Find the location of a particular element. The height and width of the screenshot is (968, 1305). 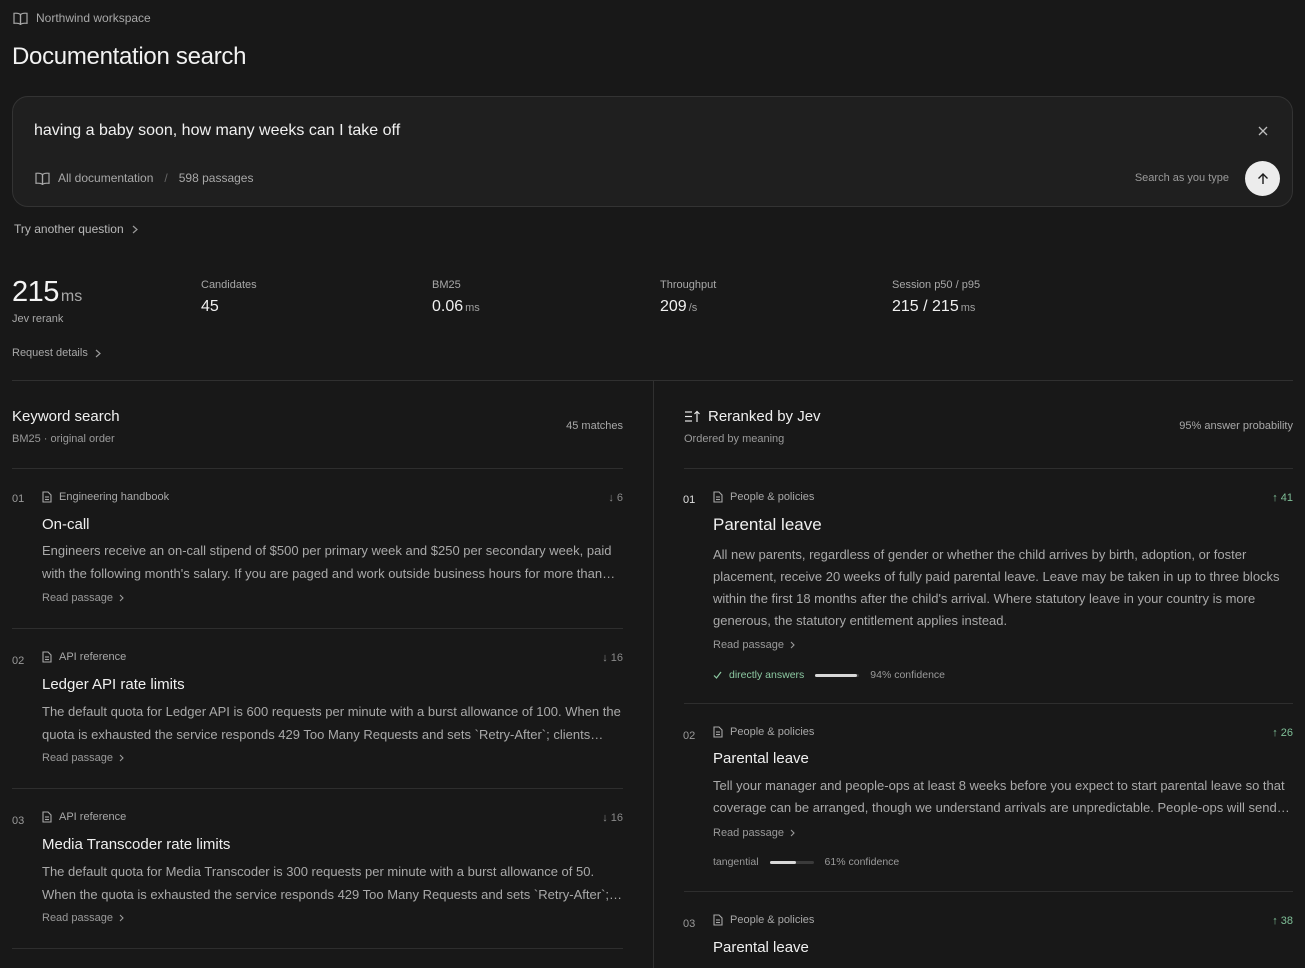

rerank-latency-value: 215 is located at coordinates (35, 292).